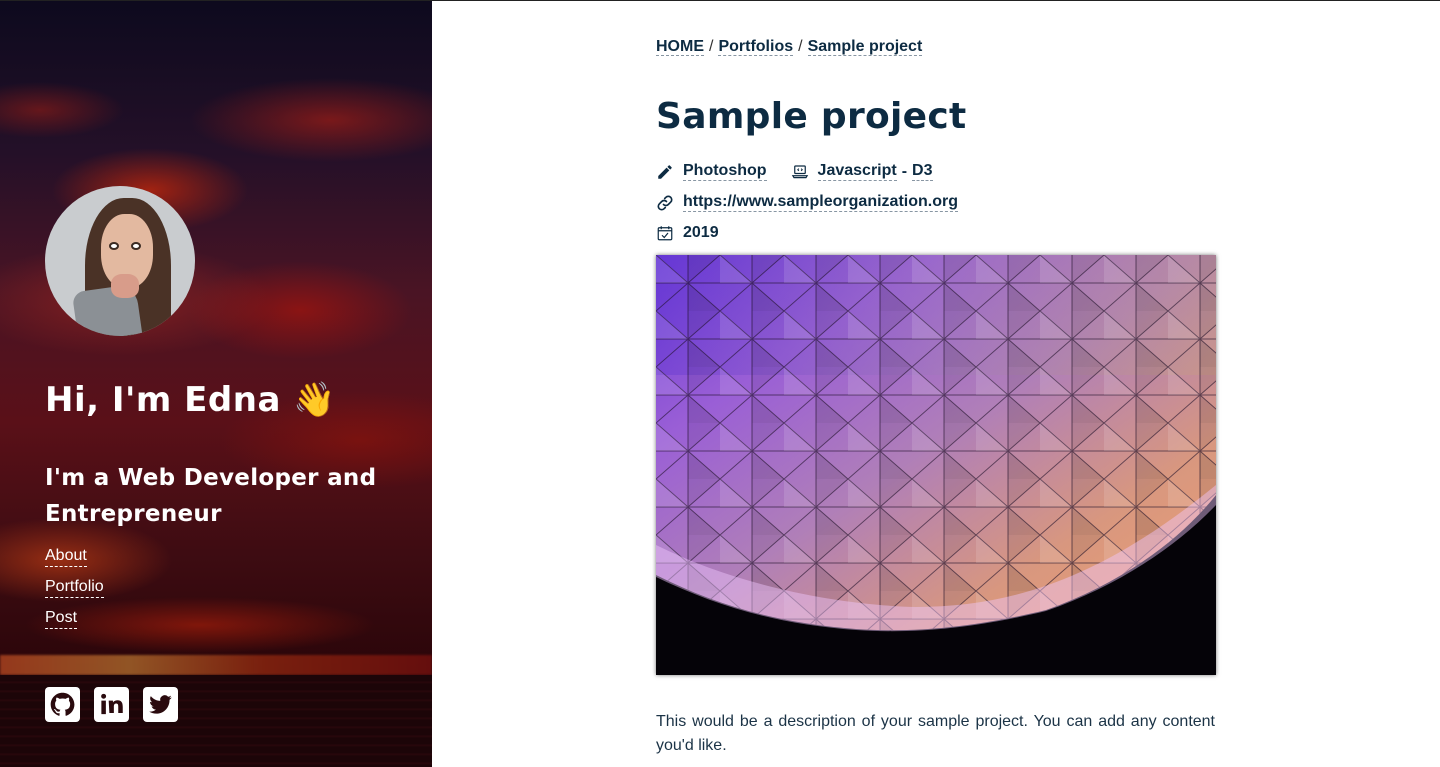 This screenshot has height=767, width=1440. I want to click on nav-link-about: About, so click(66, 556).